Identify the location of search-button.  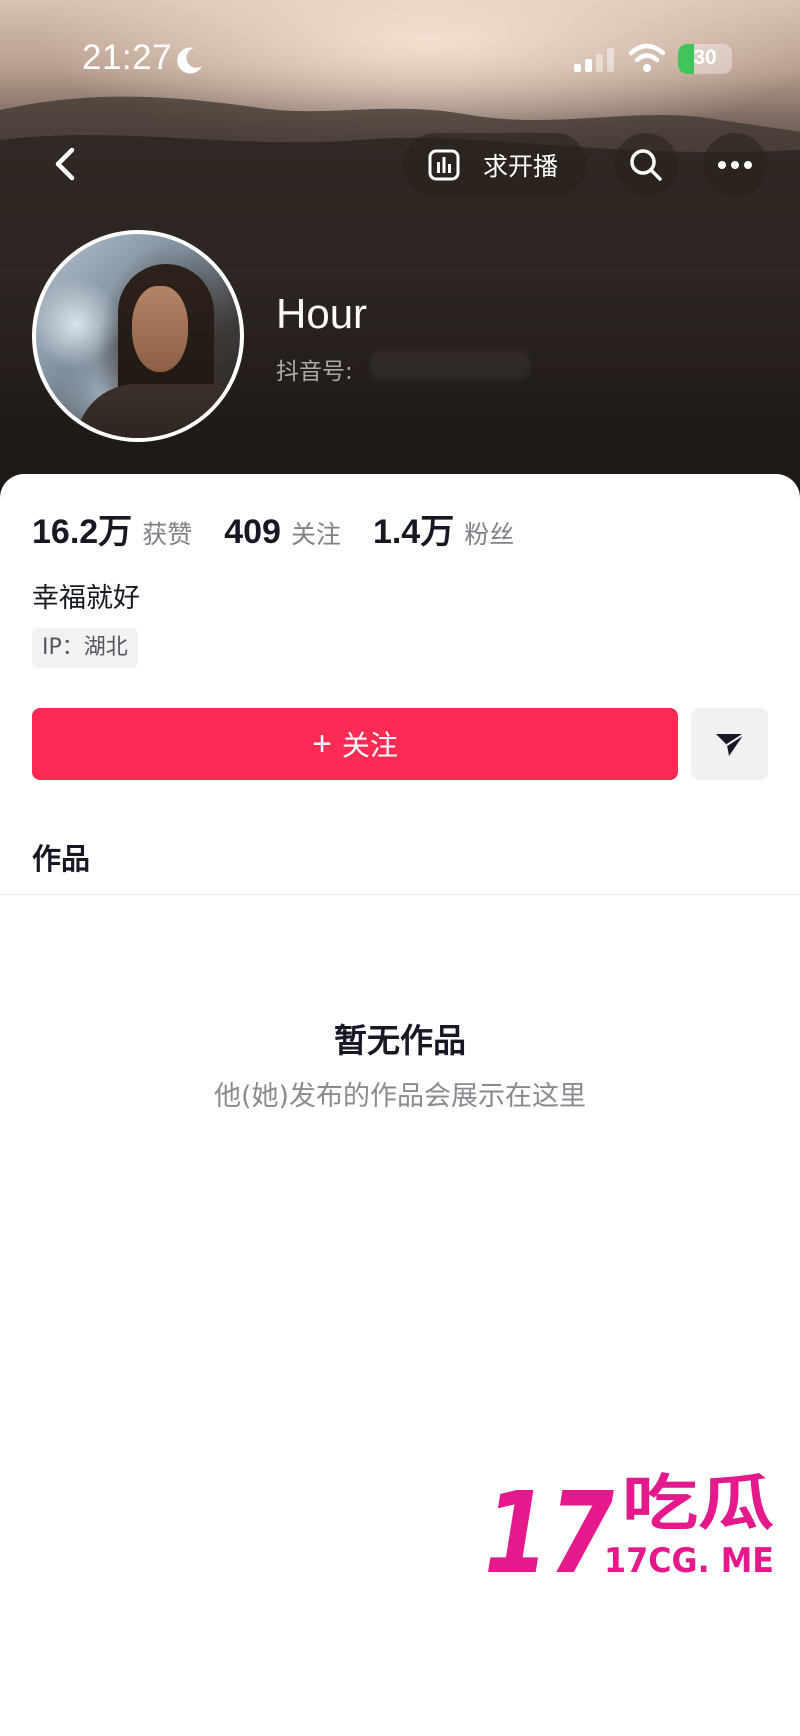
(646, 165).